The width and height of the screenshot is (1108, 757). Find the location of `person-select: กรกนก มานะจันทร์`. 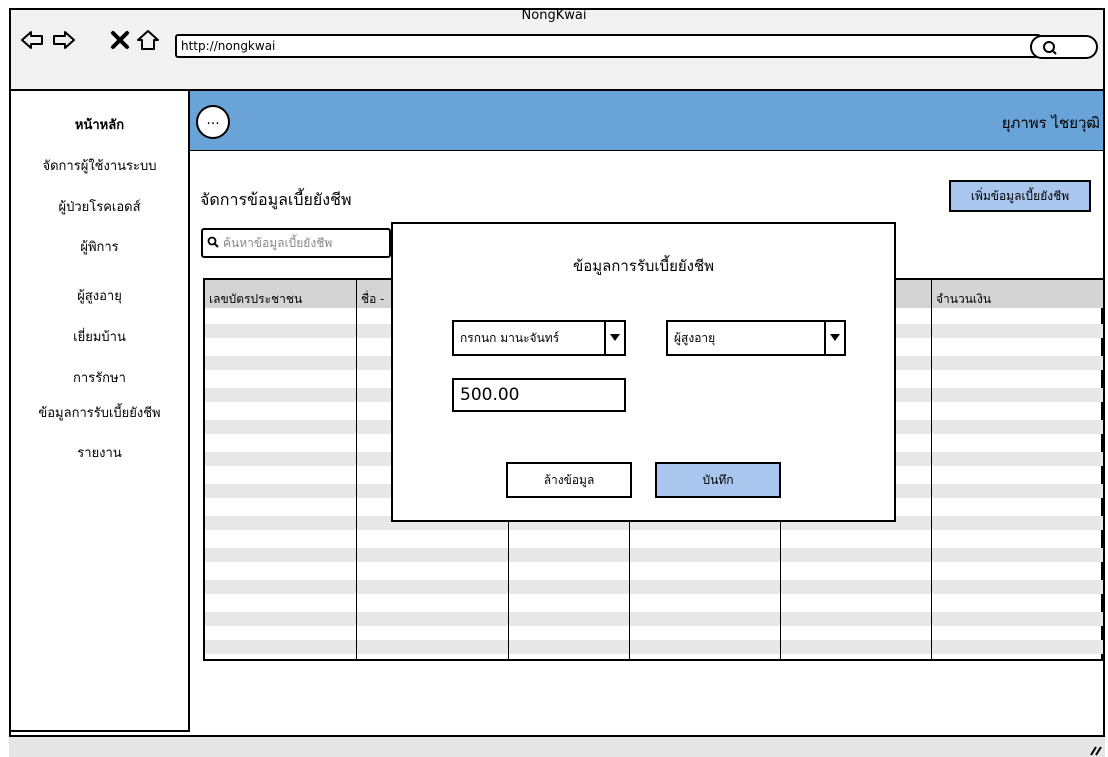

person-select: กรกนก มานะจันทร์ is located at coordinates (539, 338).